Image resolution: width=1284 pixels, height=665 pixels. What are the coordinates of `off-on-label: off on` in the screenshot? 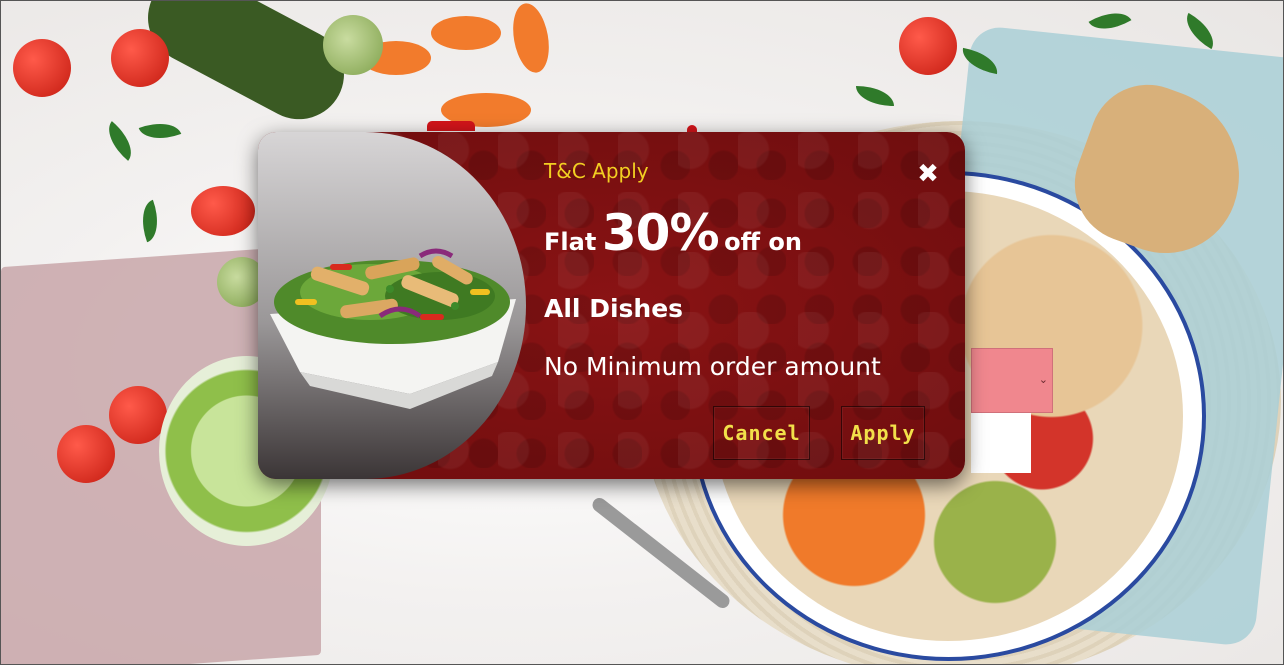 It's located at (763, 242).